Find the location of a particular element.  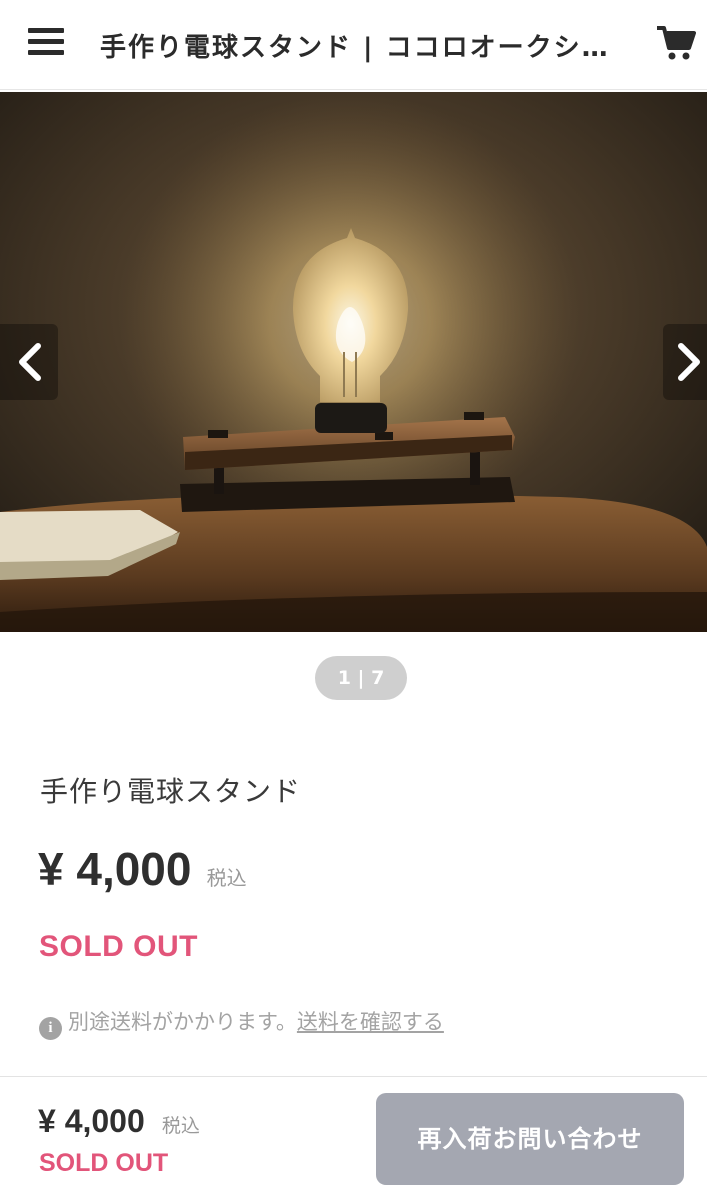

chevron-left-icon is located at coordinates (30, 362).